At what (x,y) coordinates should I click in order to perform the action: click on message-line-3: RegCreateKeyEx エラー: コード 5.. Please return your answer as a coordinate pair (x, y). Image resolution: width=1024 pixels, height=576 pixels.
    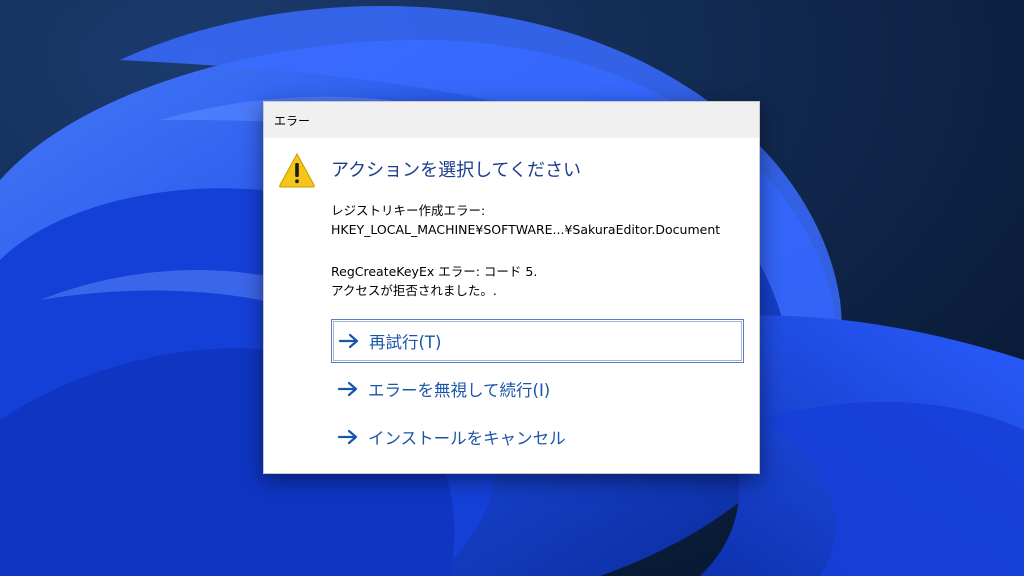
    Looking at the image, I should click on (434, 271).